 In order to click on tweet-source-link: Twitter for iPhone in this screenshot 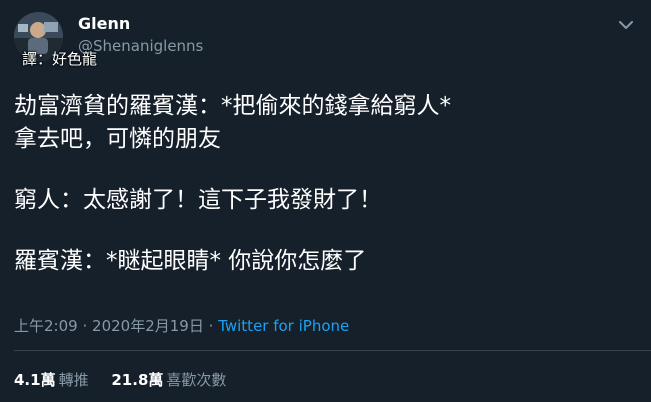, I will do `click(283, 326)`.